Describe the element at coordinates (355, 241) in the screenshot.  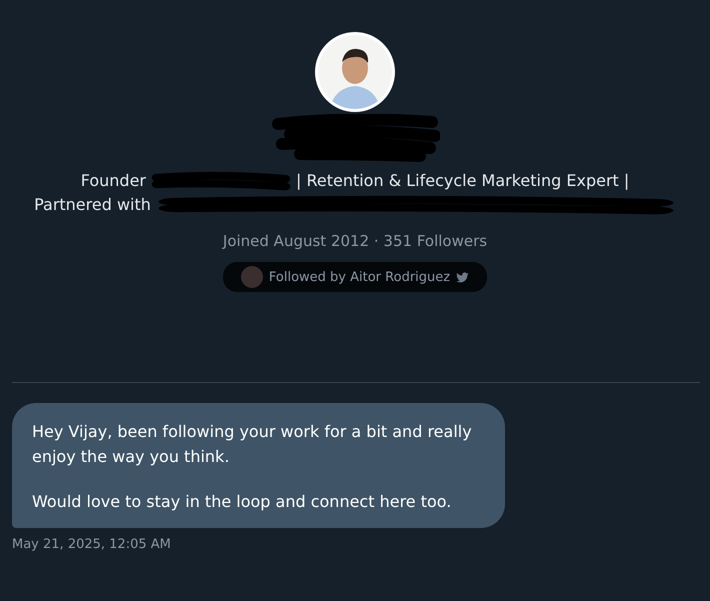
I see `profile-stats: Joined August 2012 · 351 Followers` at that location.